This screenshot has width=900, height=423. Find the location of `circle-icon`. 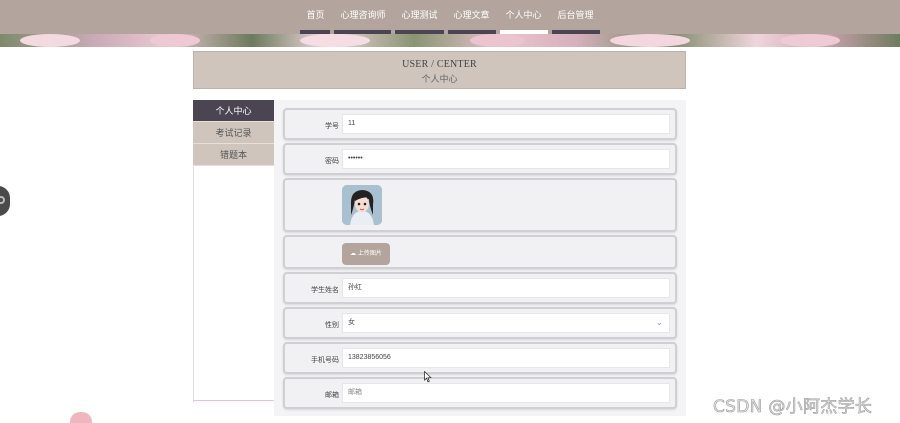

circle-icon is located at coordinates (2, 200).